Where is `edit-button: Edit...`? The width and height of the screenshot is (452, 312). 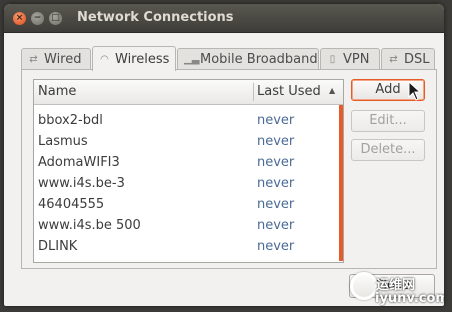 edit-button: Edit... is located at coordinates (388, 121).